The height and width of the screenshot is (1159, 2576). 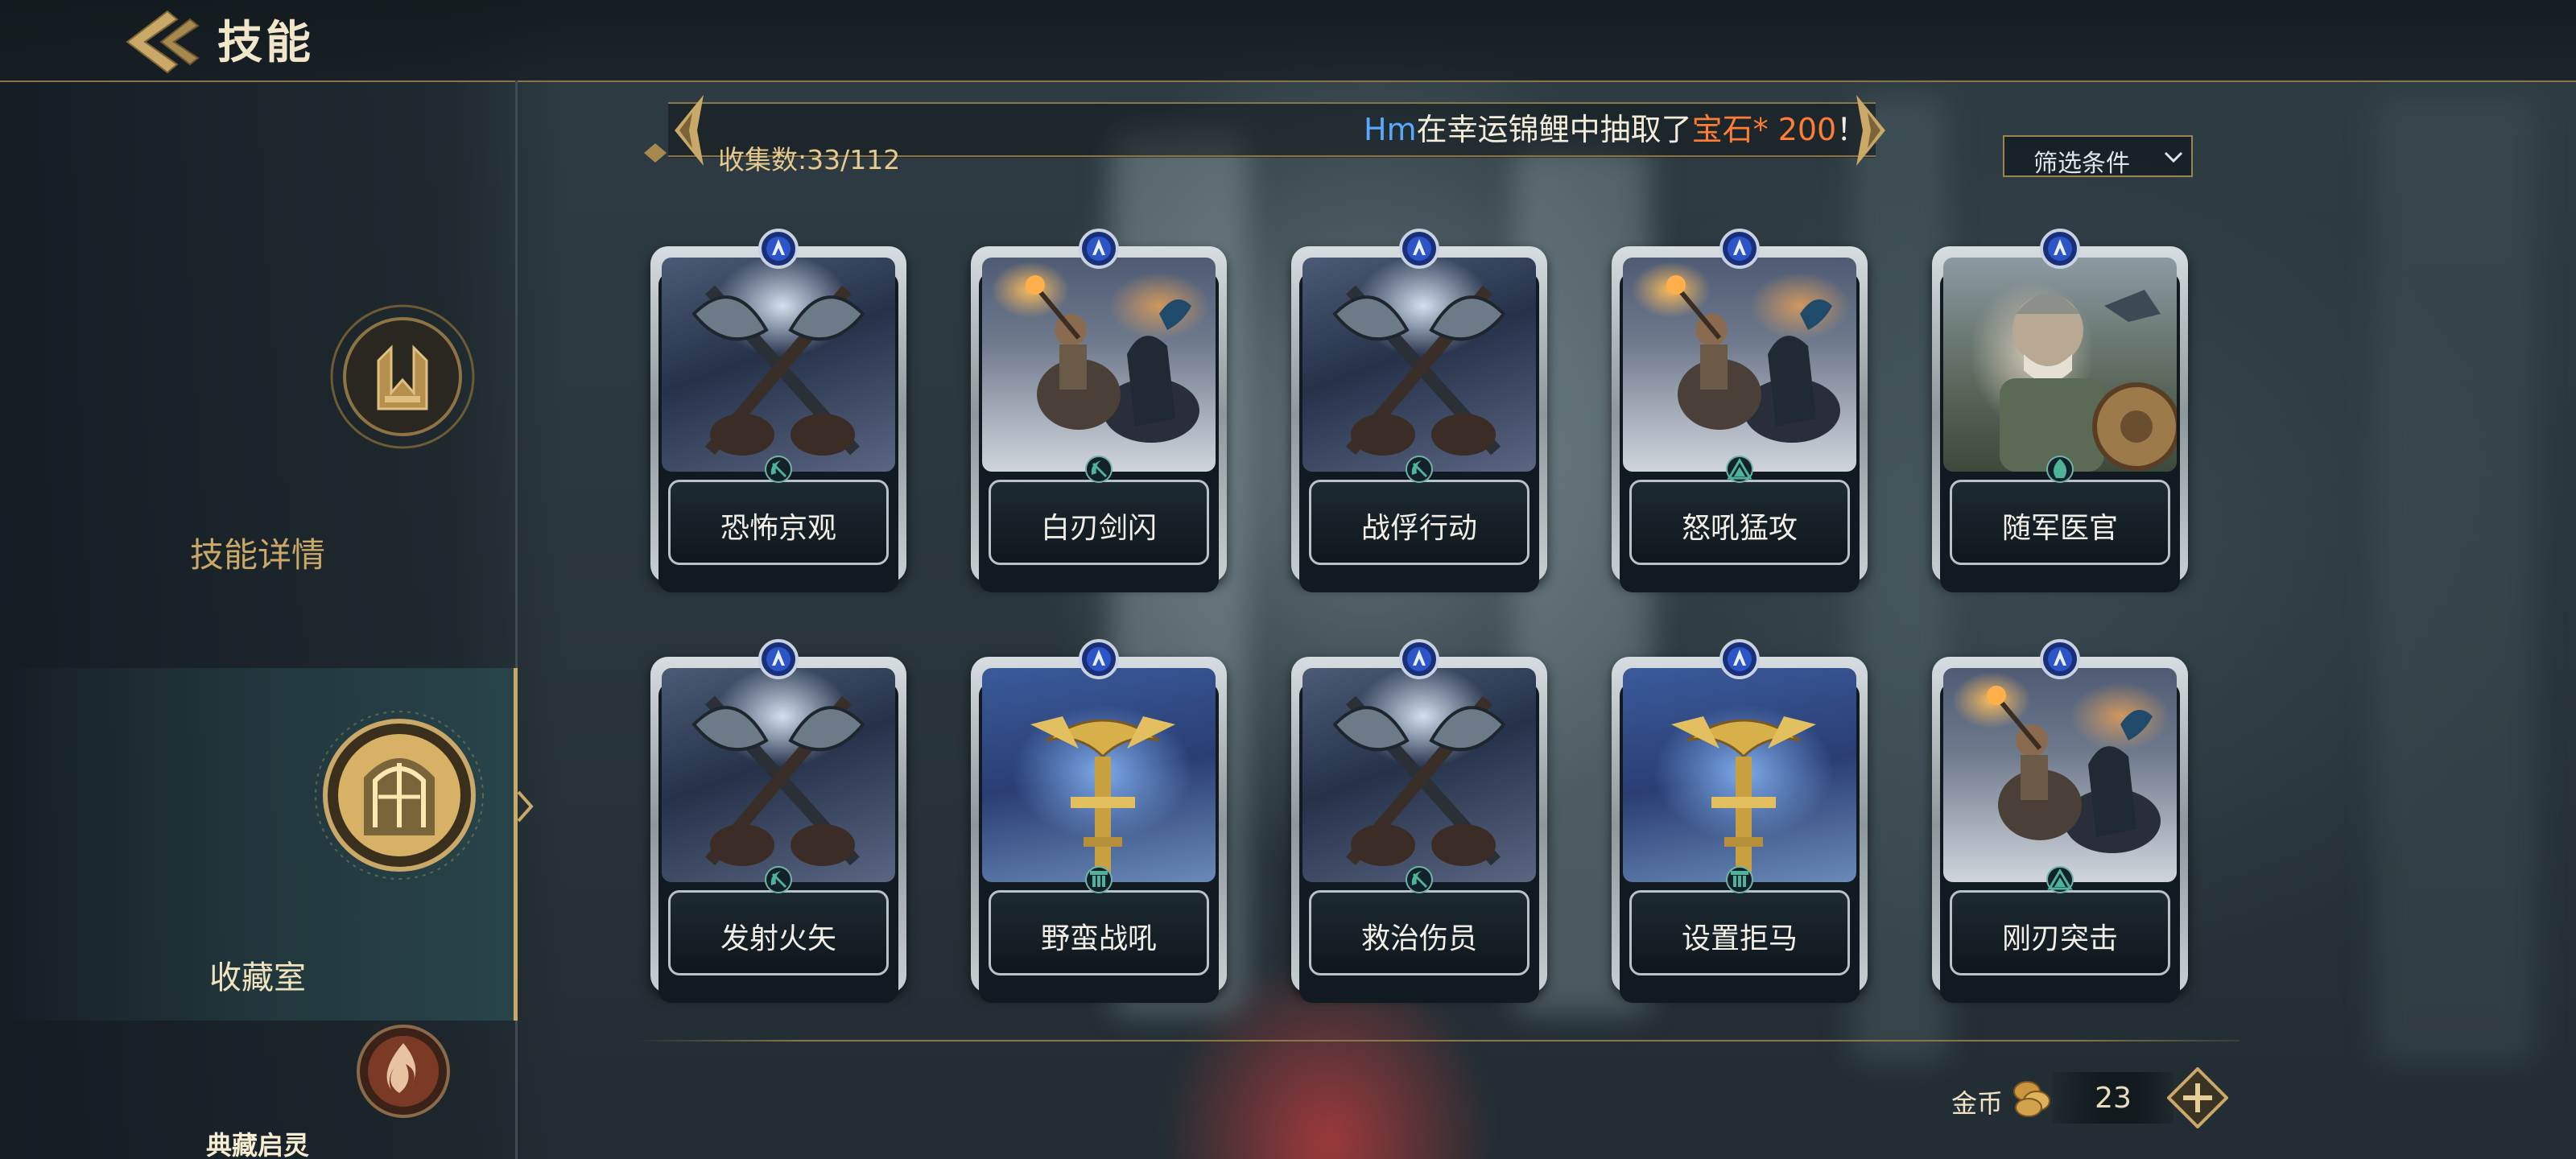 I want to click on card-name-plate: 野蛮战吼, so click(x=1099, y=932).